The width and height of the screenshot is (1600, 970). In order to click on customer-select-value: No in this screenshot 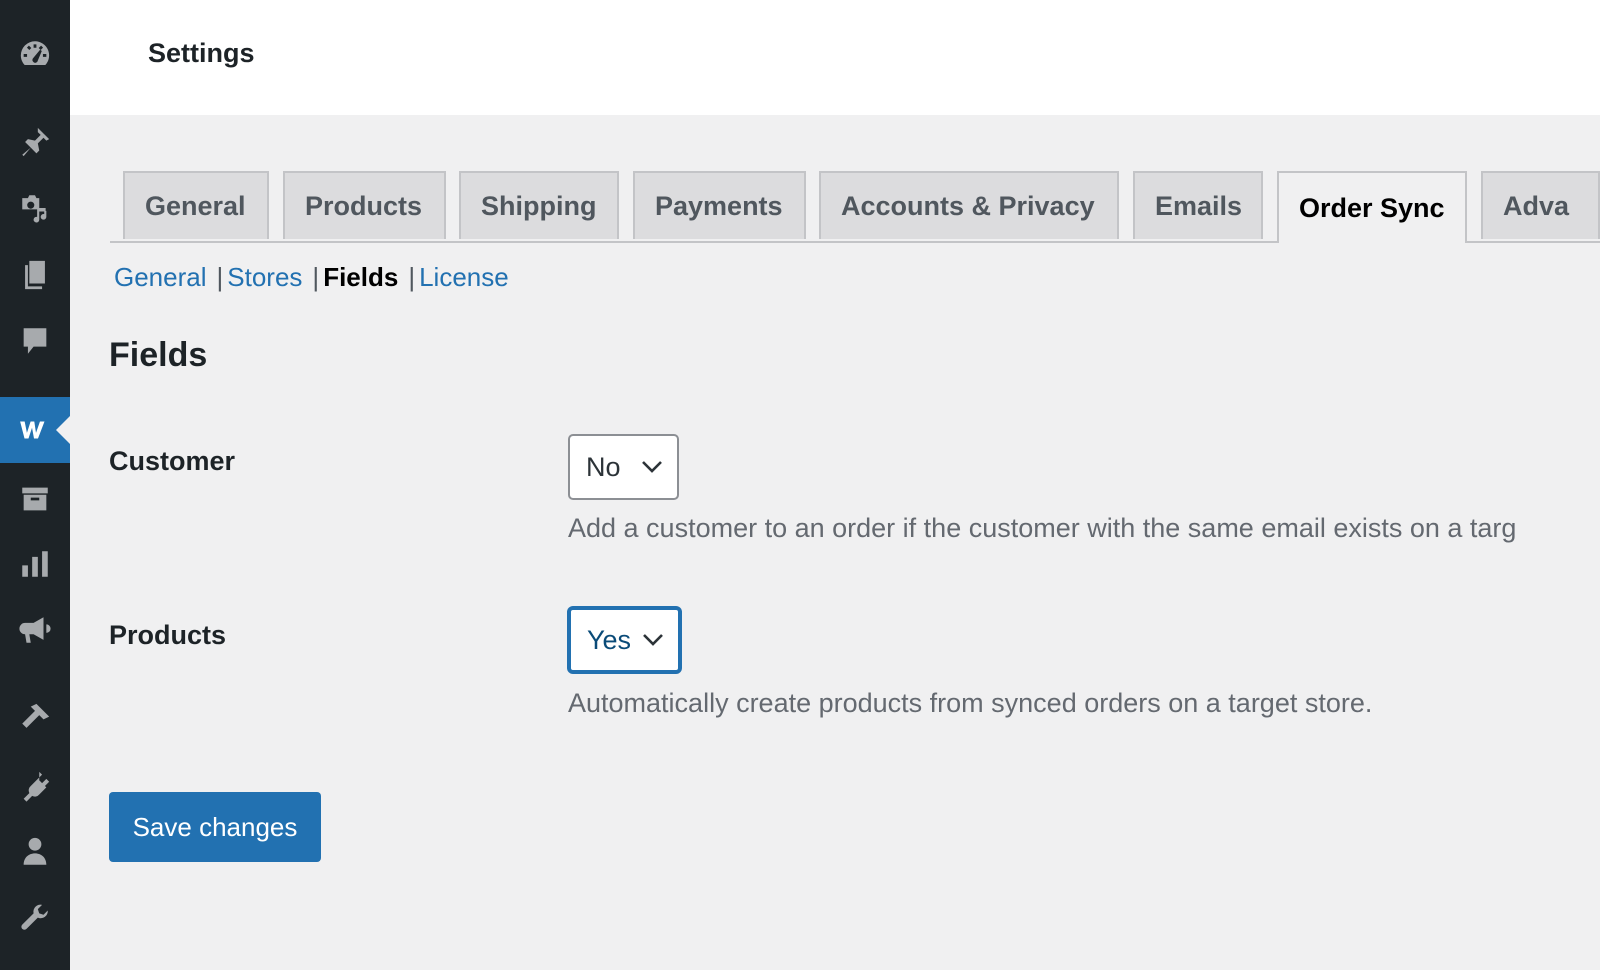, I will do `click(603, 466)`.